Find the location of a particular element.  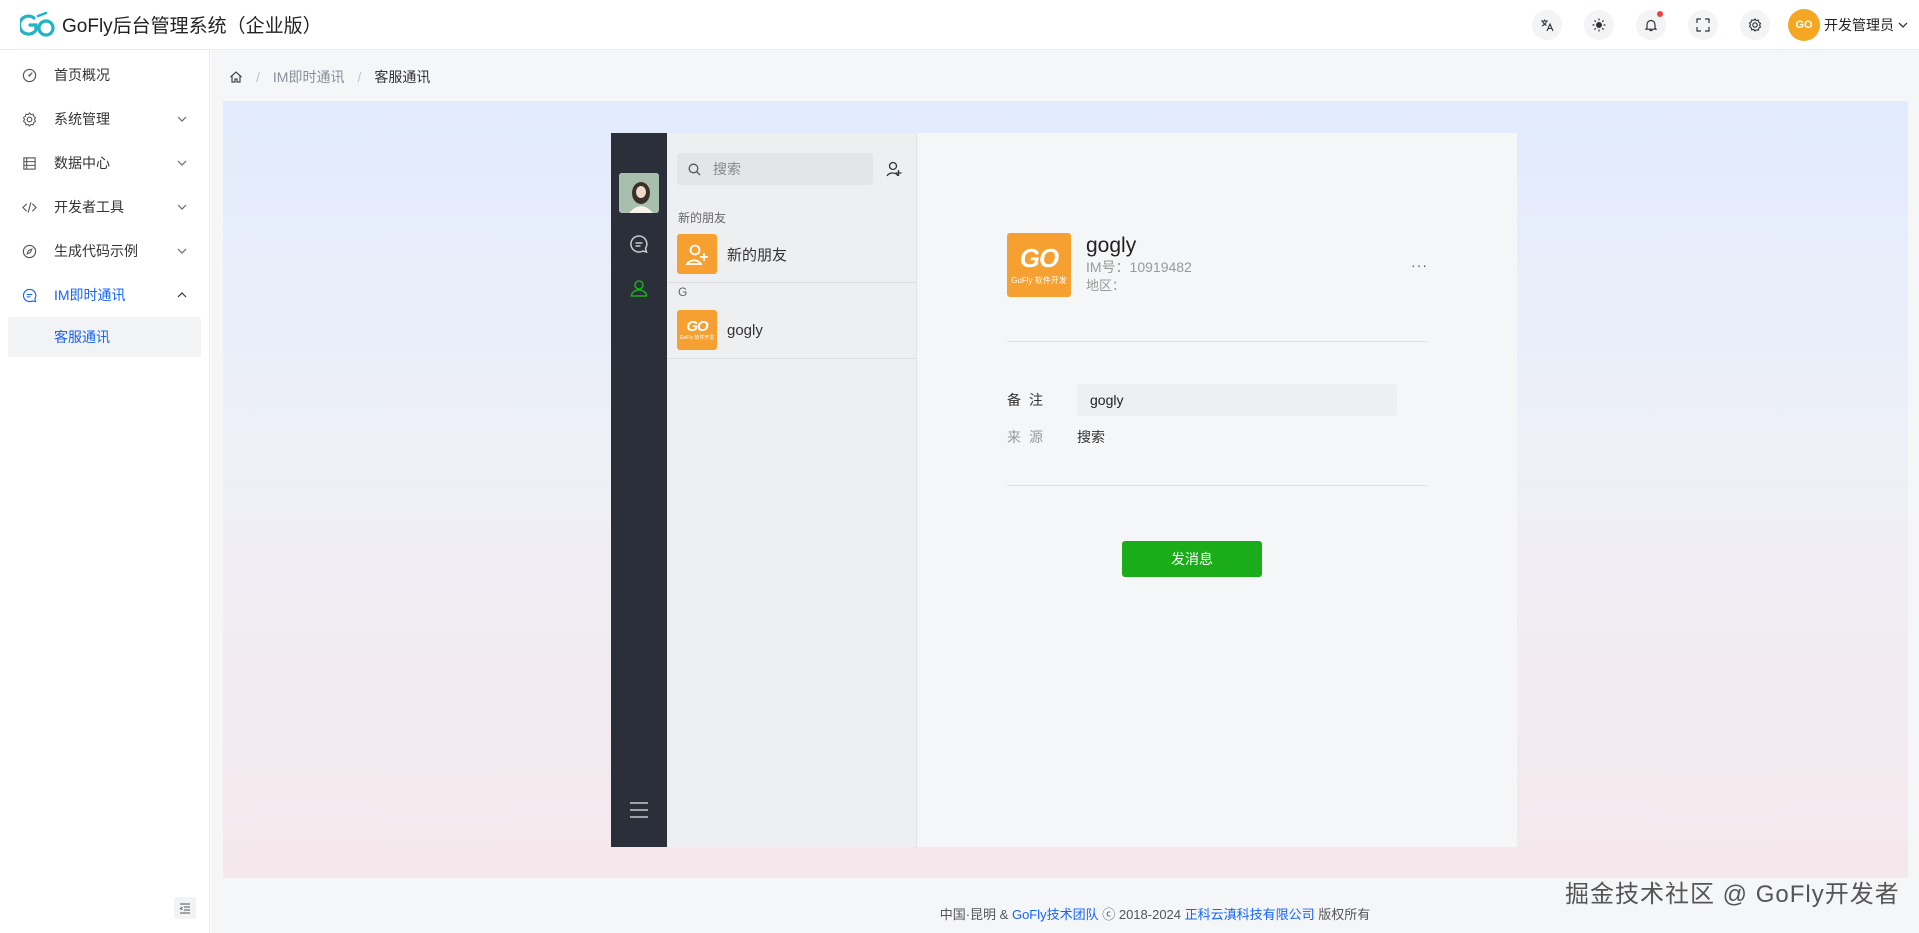

avatar is located at coordinates (639, 193).